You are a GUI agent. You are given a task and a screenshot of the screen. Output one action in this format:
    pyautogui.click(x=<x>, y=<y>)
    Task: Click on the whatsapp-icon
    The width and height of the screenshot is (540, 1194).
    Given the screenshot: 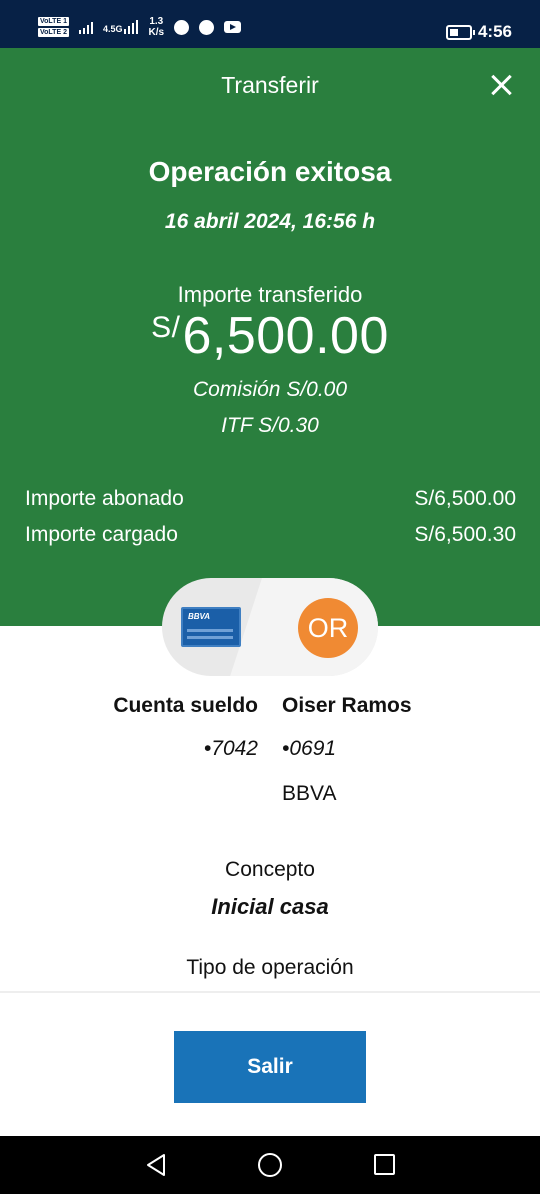 What is the action you would take?
    pyautogui.click(x=207, y=27)
    